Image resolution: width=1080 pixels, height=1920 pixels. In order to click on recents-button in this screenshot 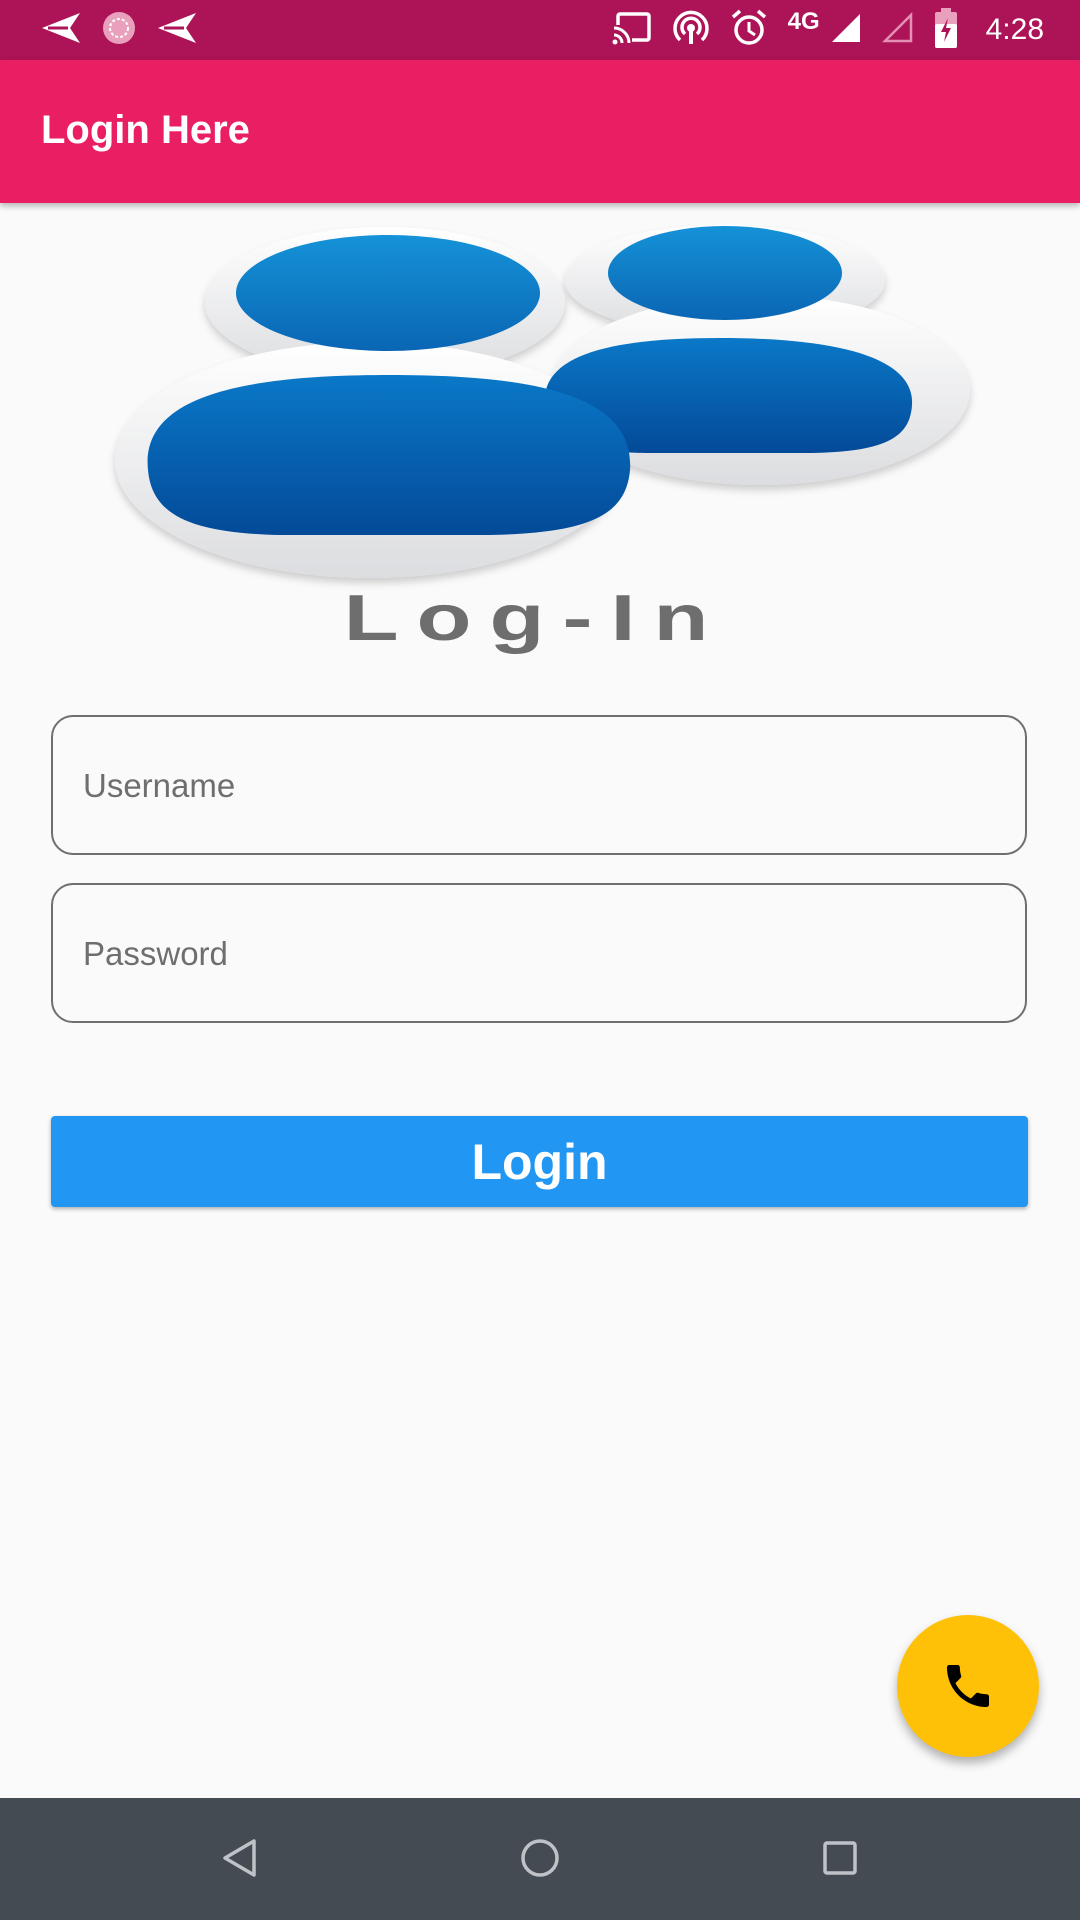, I will do `click(840, 1858)`.